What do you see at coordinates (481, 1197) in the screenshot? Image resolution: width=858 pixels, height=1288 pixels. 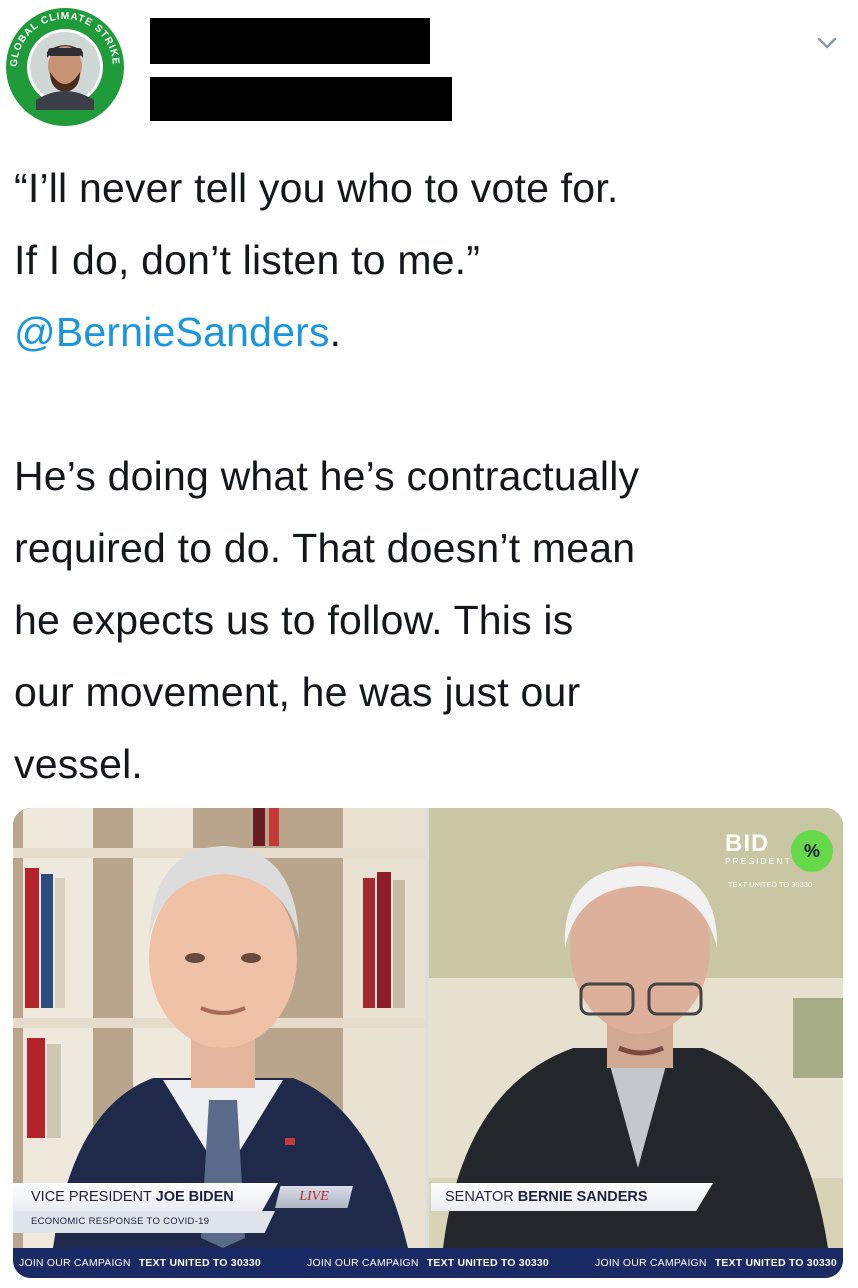 I see `lower-third-sanders-title: SENATOR` at bounding box center [481, 1197].